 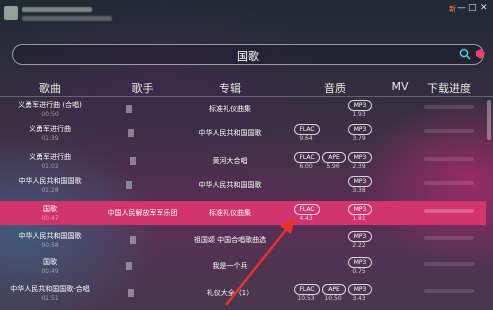 What do you see at coordinates (359, 138) in the screenshot?
I see `file-size: 3.79` at bounding box center [359, 138].